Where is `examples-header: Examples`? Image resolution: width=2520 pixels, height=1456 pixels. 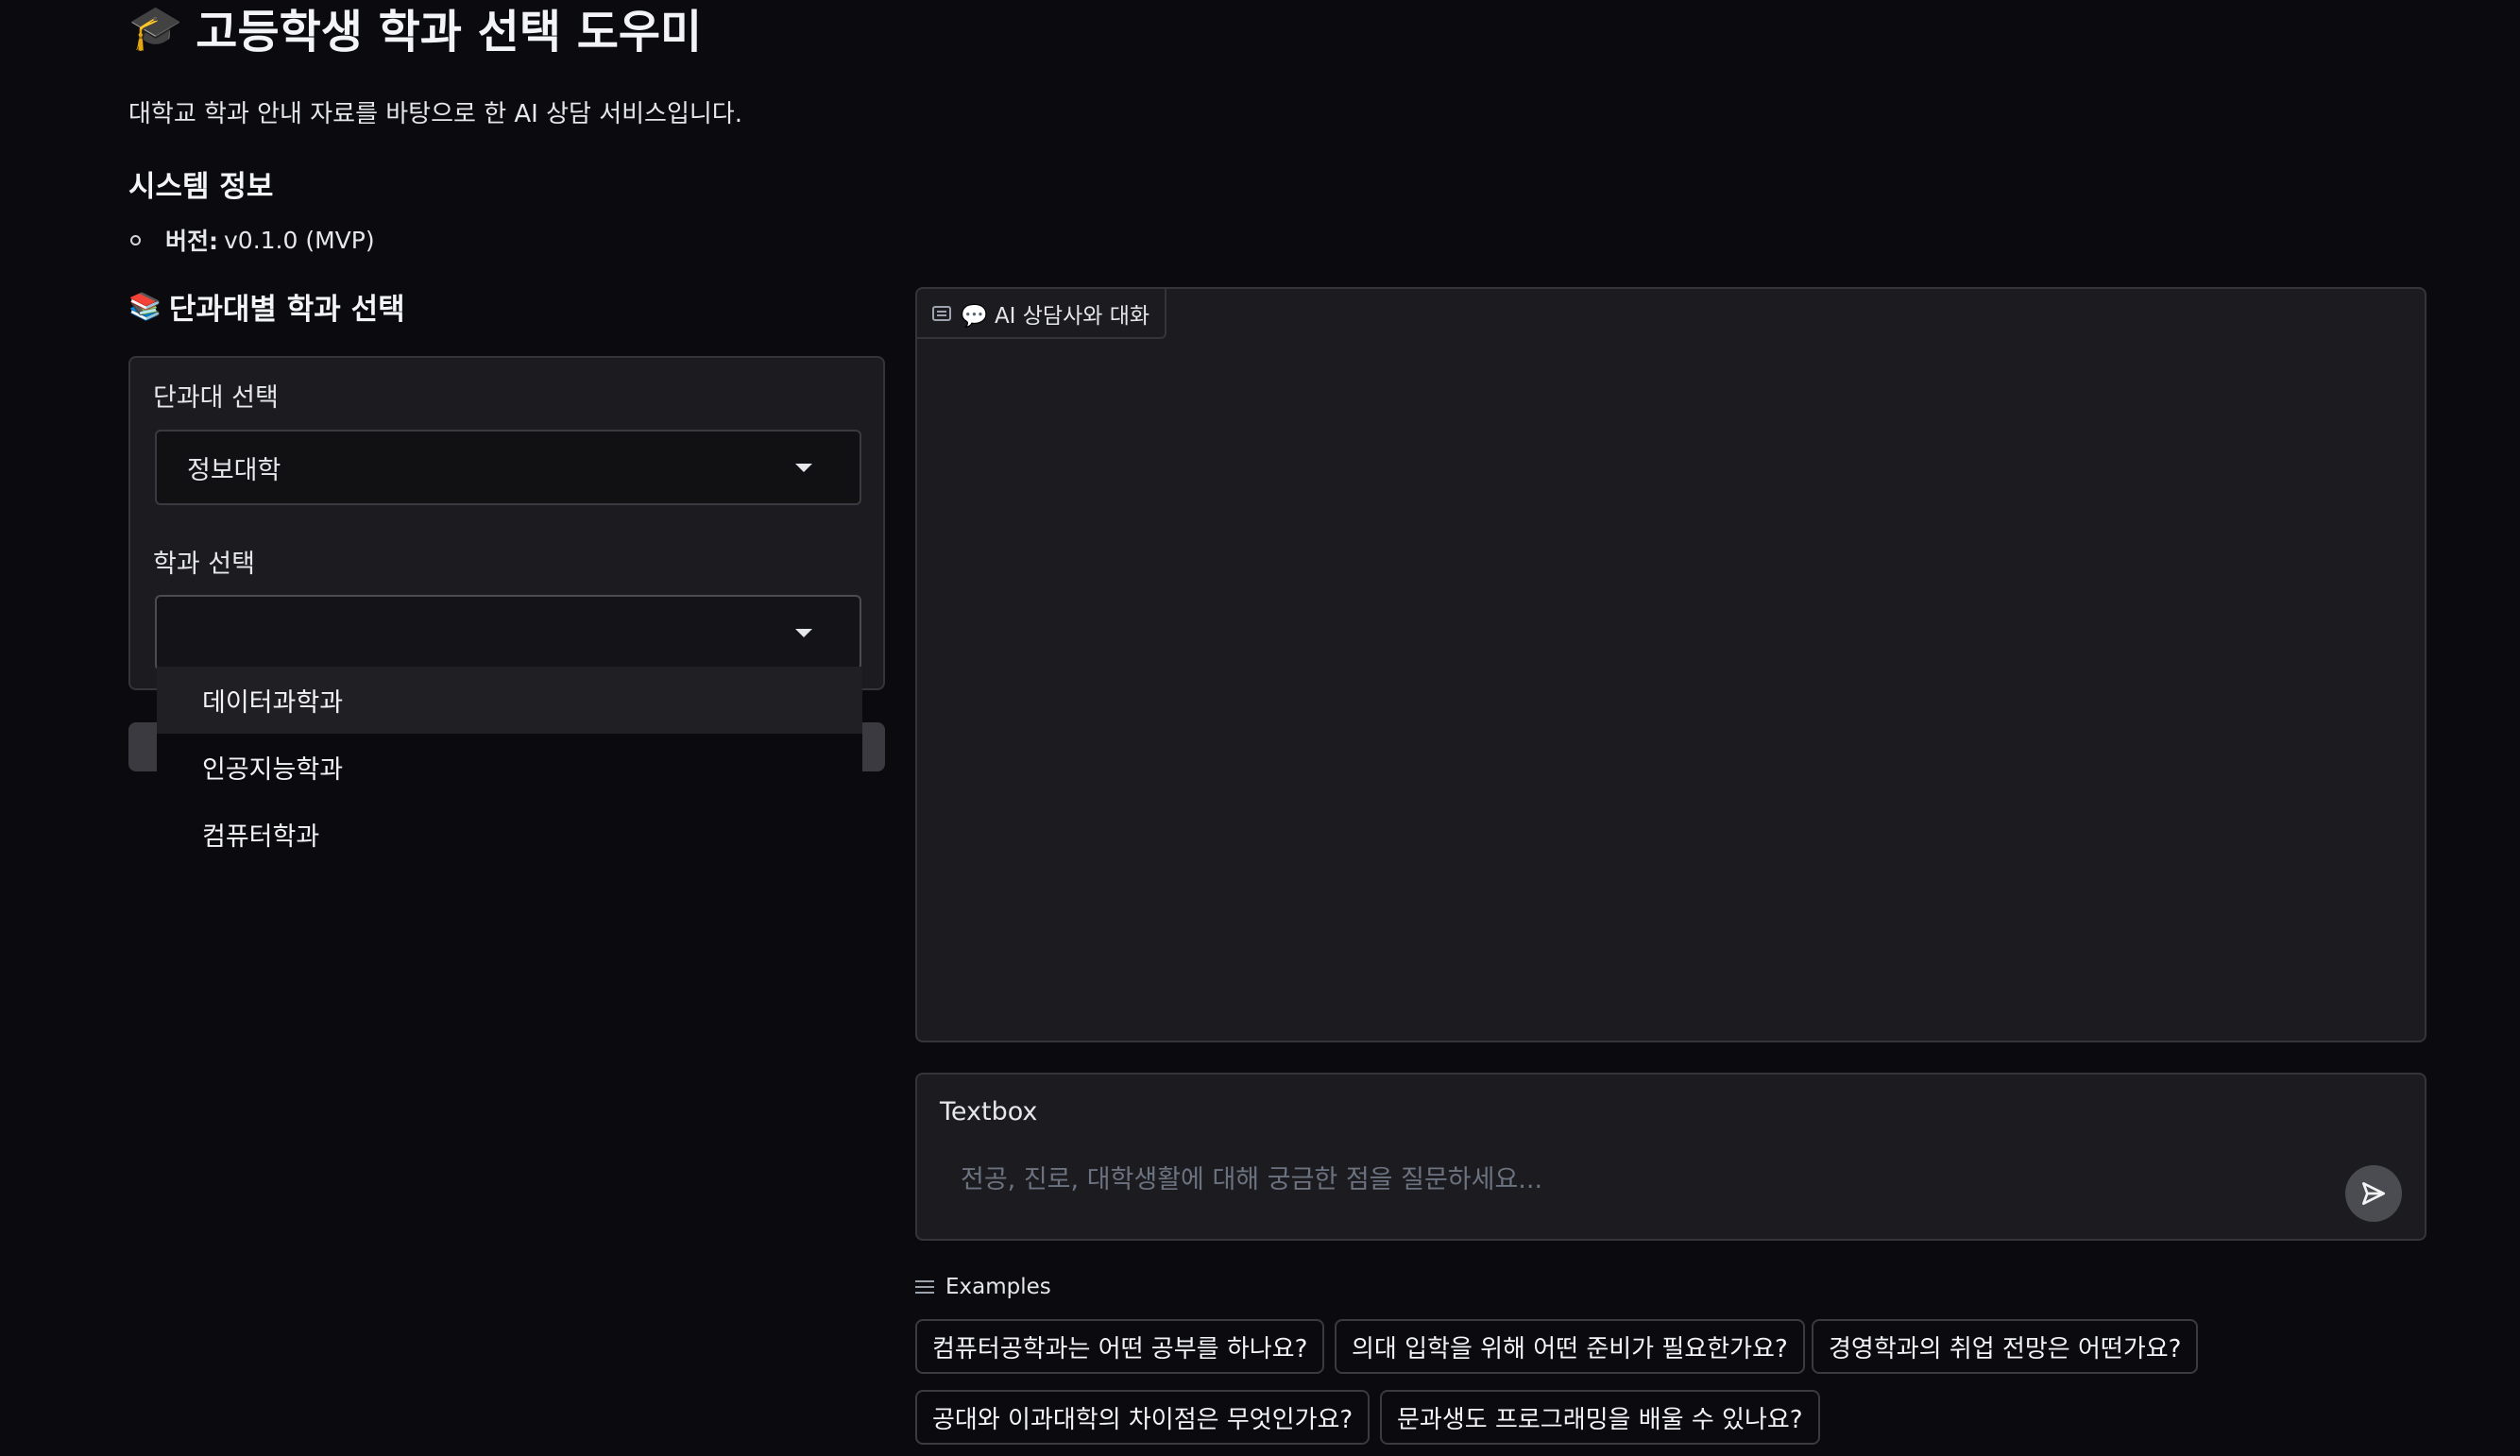 examples-header: Examples is located at coordinates (983, 1287).